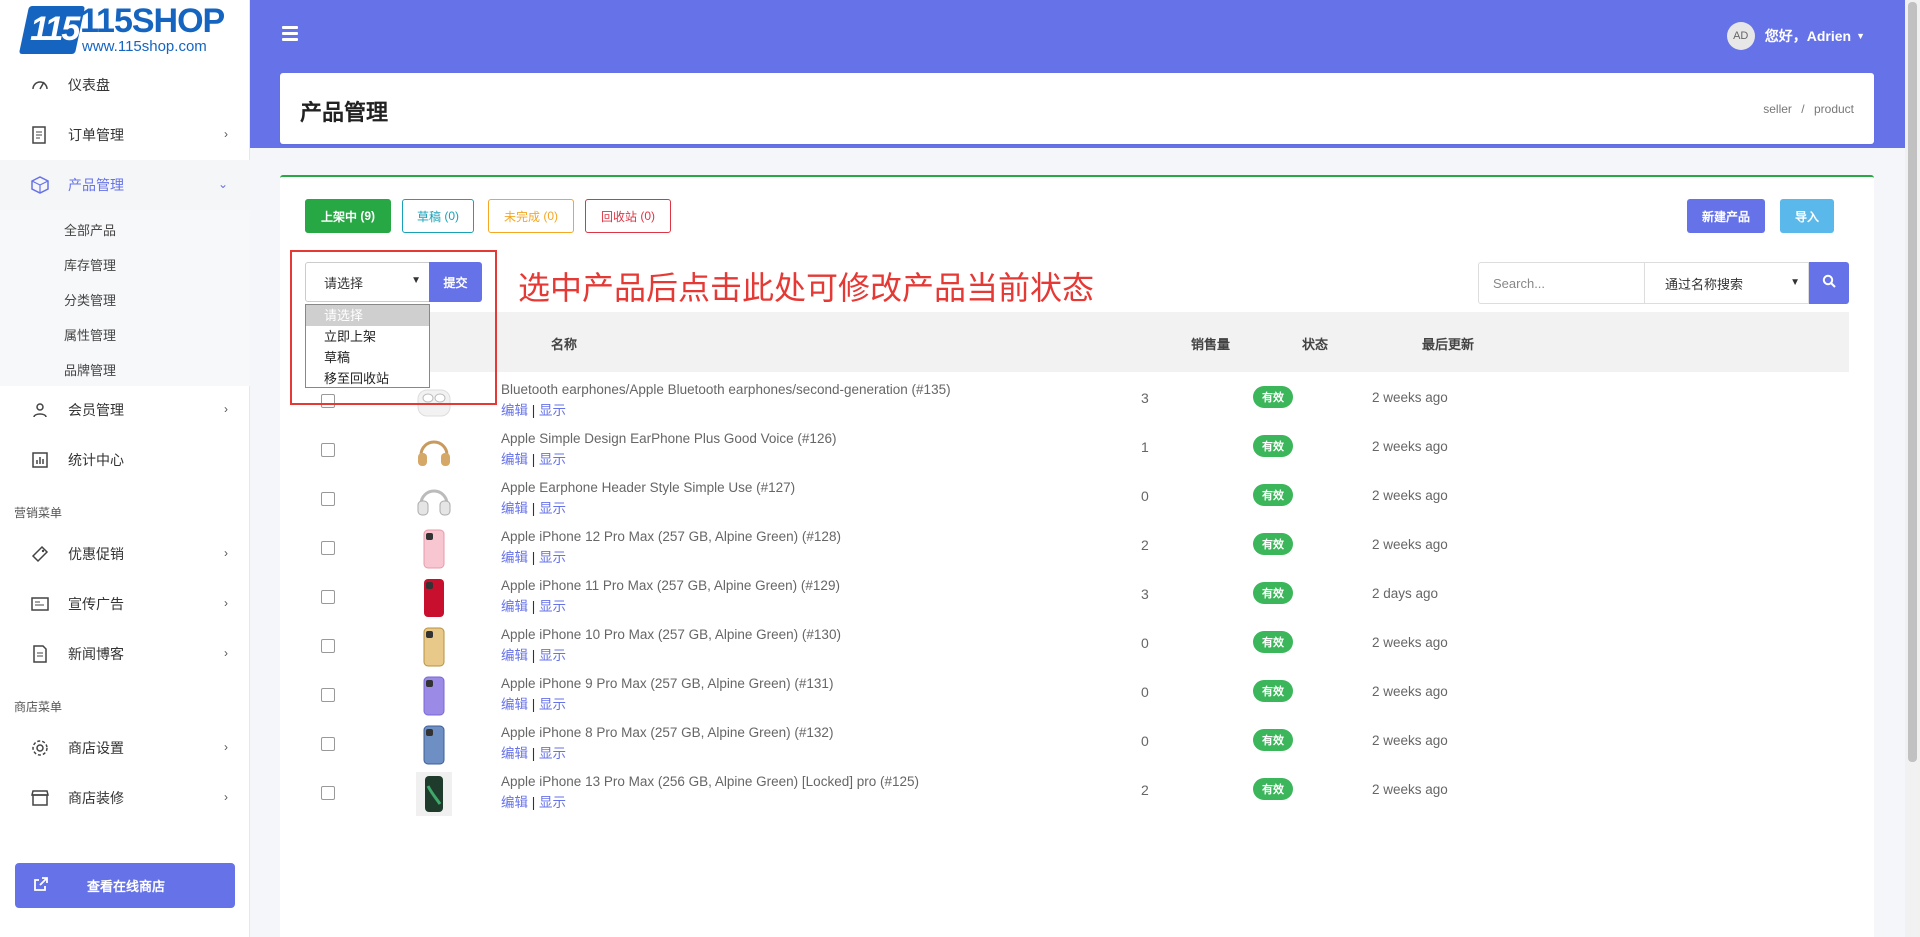 The height and width of the screenshot is (937, 1920). What do you see at coordinates (348, 216) in the screenshot?
I see `tab-listed: 上架中 (9)` at bounding box center [348, 216].